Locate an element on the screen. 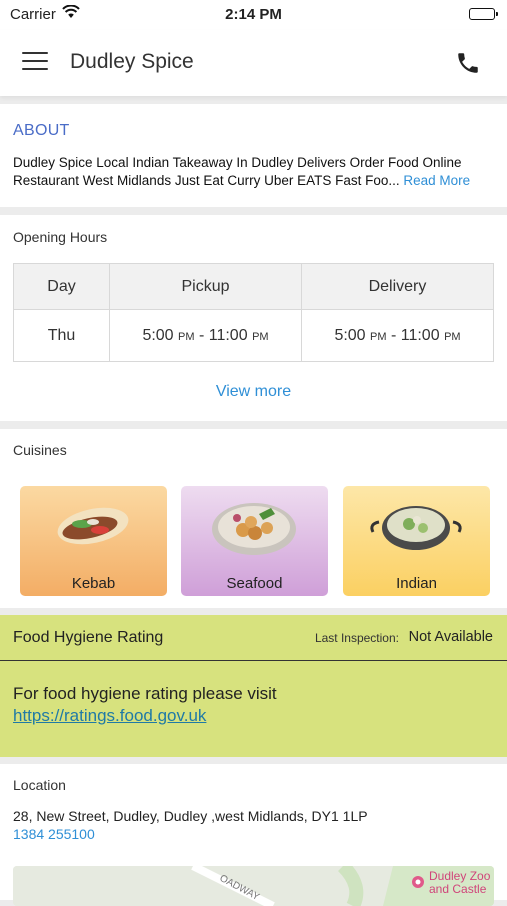 This screenshot has width=507, height=906. phone-number-link: 1384 255100 is located at coordinates (54, 834).